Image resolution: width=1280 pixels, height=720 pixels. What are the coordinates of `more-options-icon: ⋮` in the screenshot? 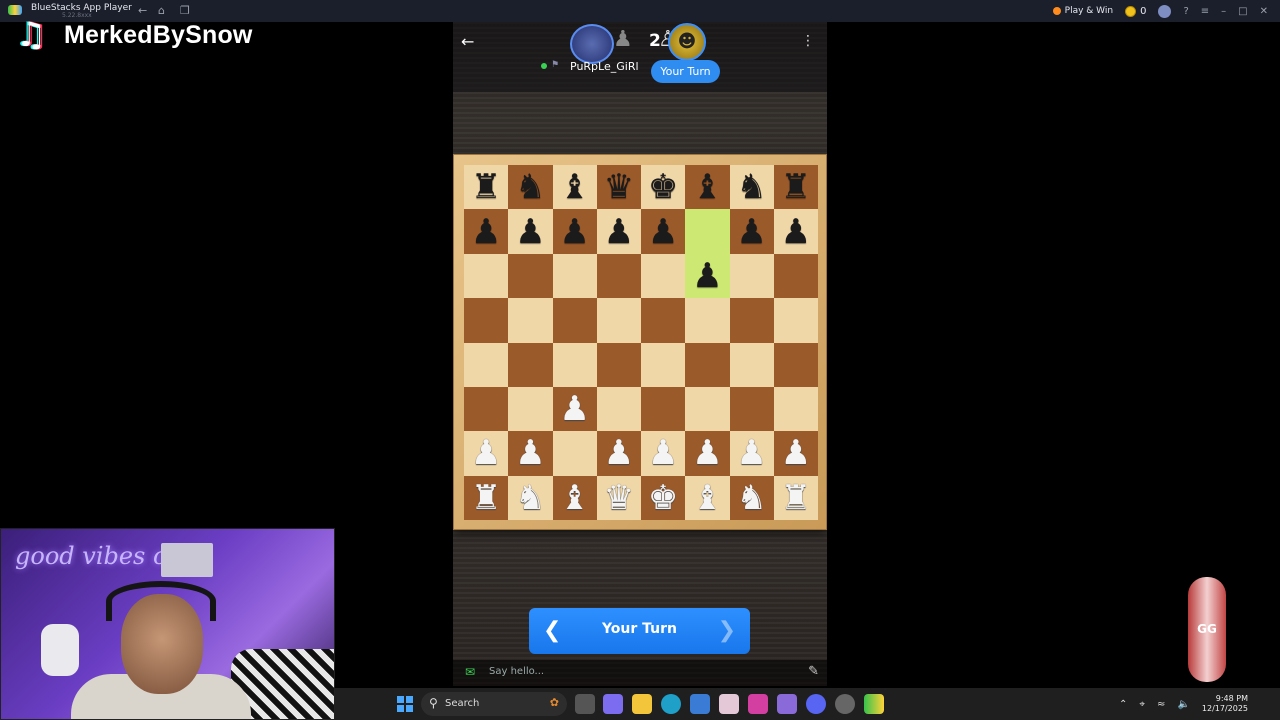 It's located at (808, 41).